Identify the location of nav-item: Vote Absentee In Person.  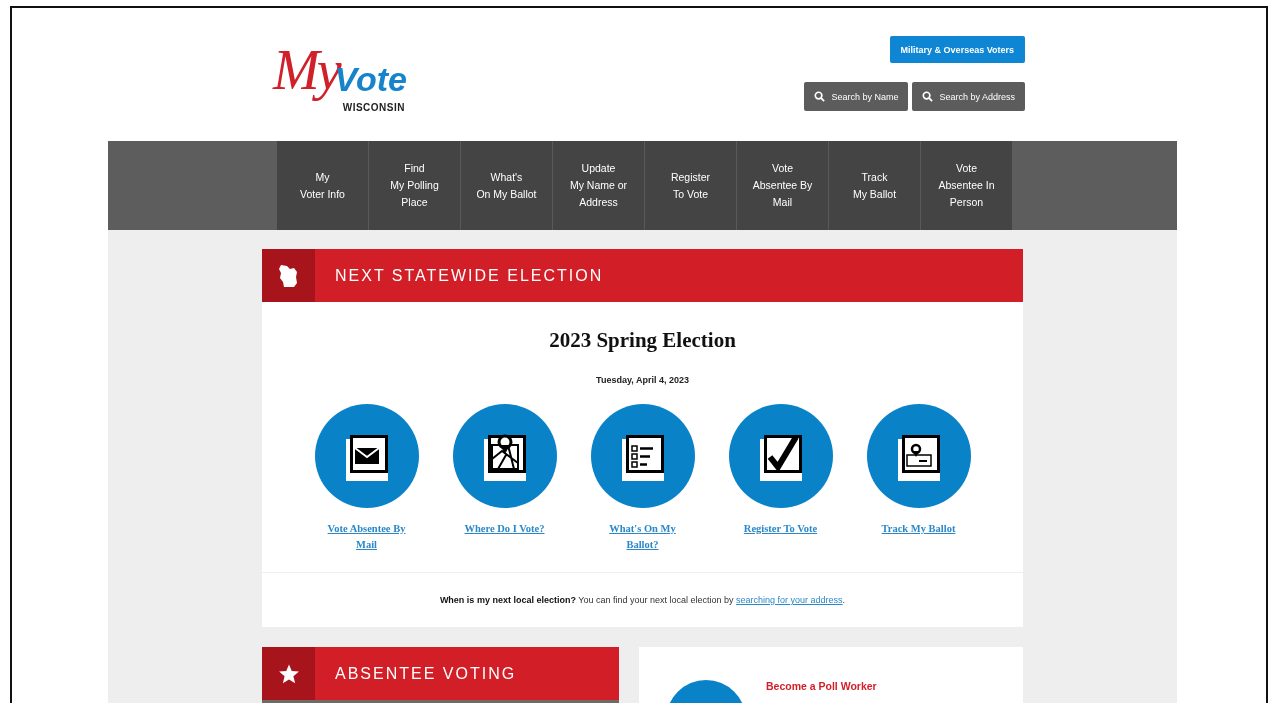
(966, 185).